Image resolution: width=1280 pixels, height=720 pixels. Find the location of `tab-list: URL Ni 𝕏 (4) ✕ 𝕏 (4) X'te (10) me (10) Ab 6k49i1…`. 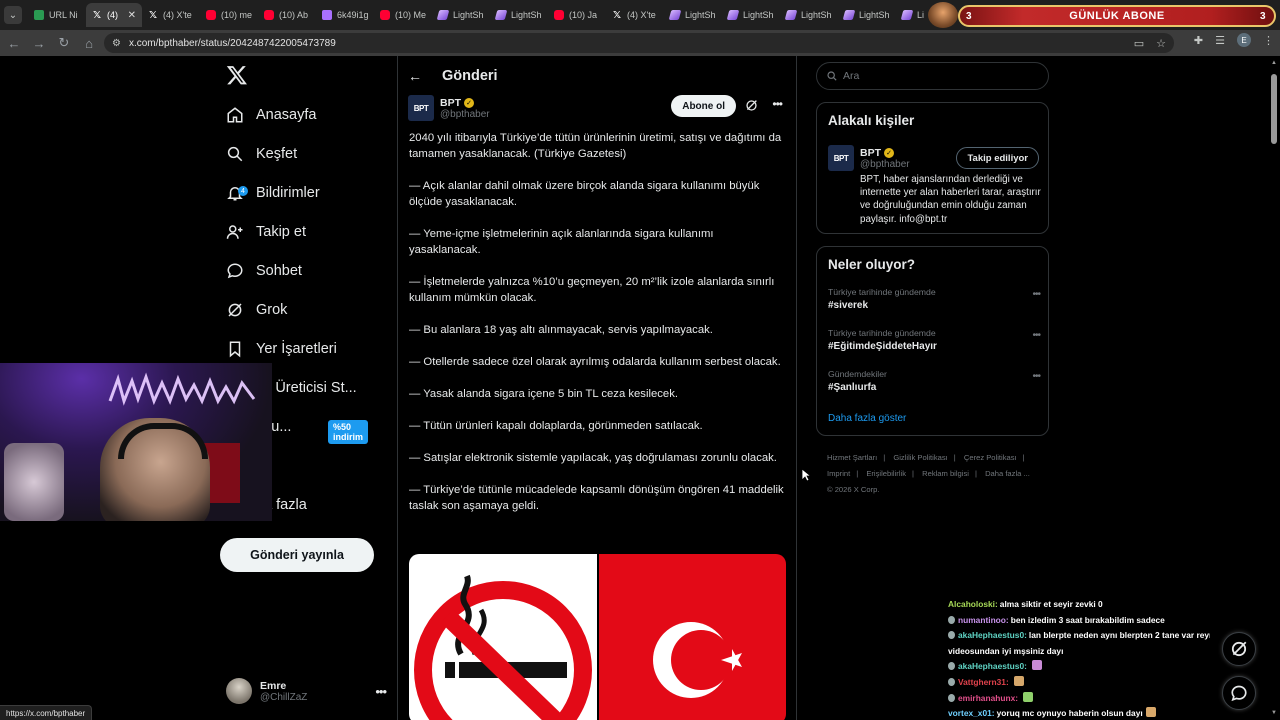

tab-list: URL Ni 𝕏 (4) ✕ 𝕏 (4) X'te (10) me (10) Ab 6k49i1… is located at coordinates (491, 15).